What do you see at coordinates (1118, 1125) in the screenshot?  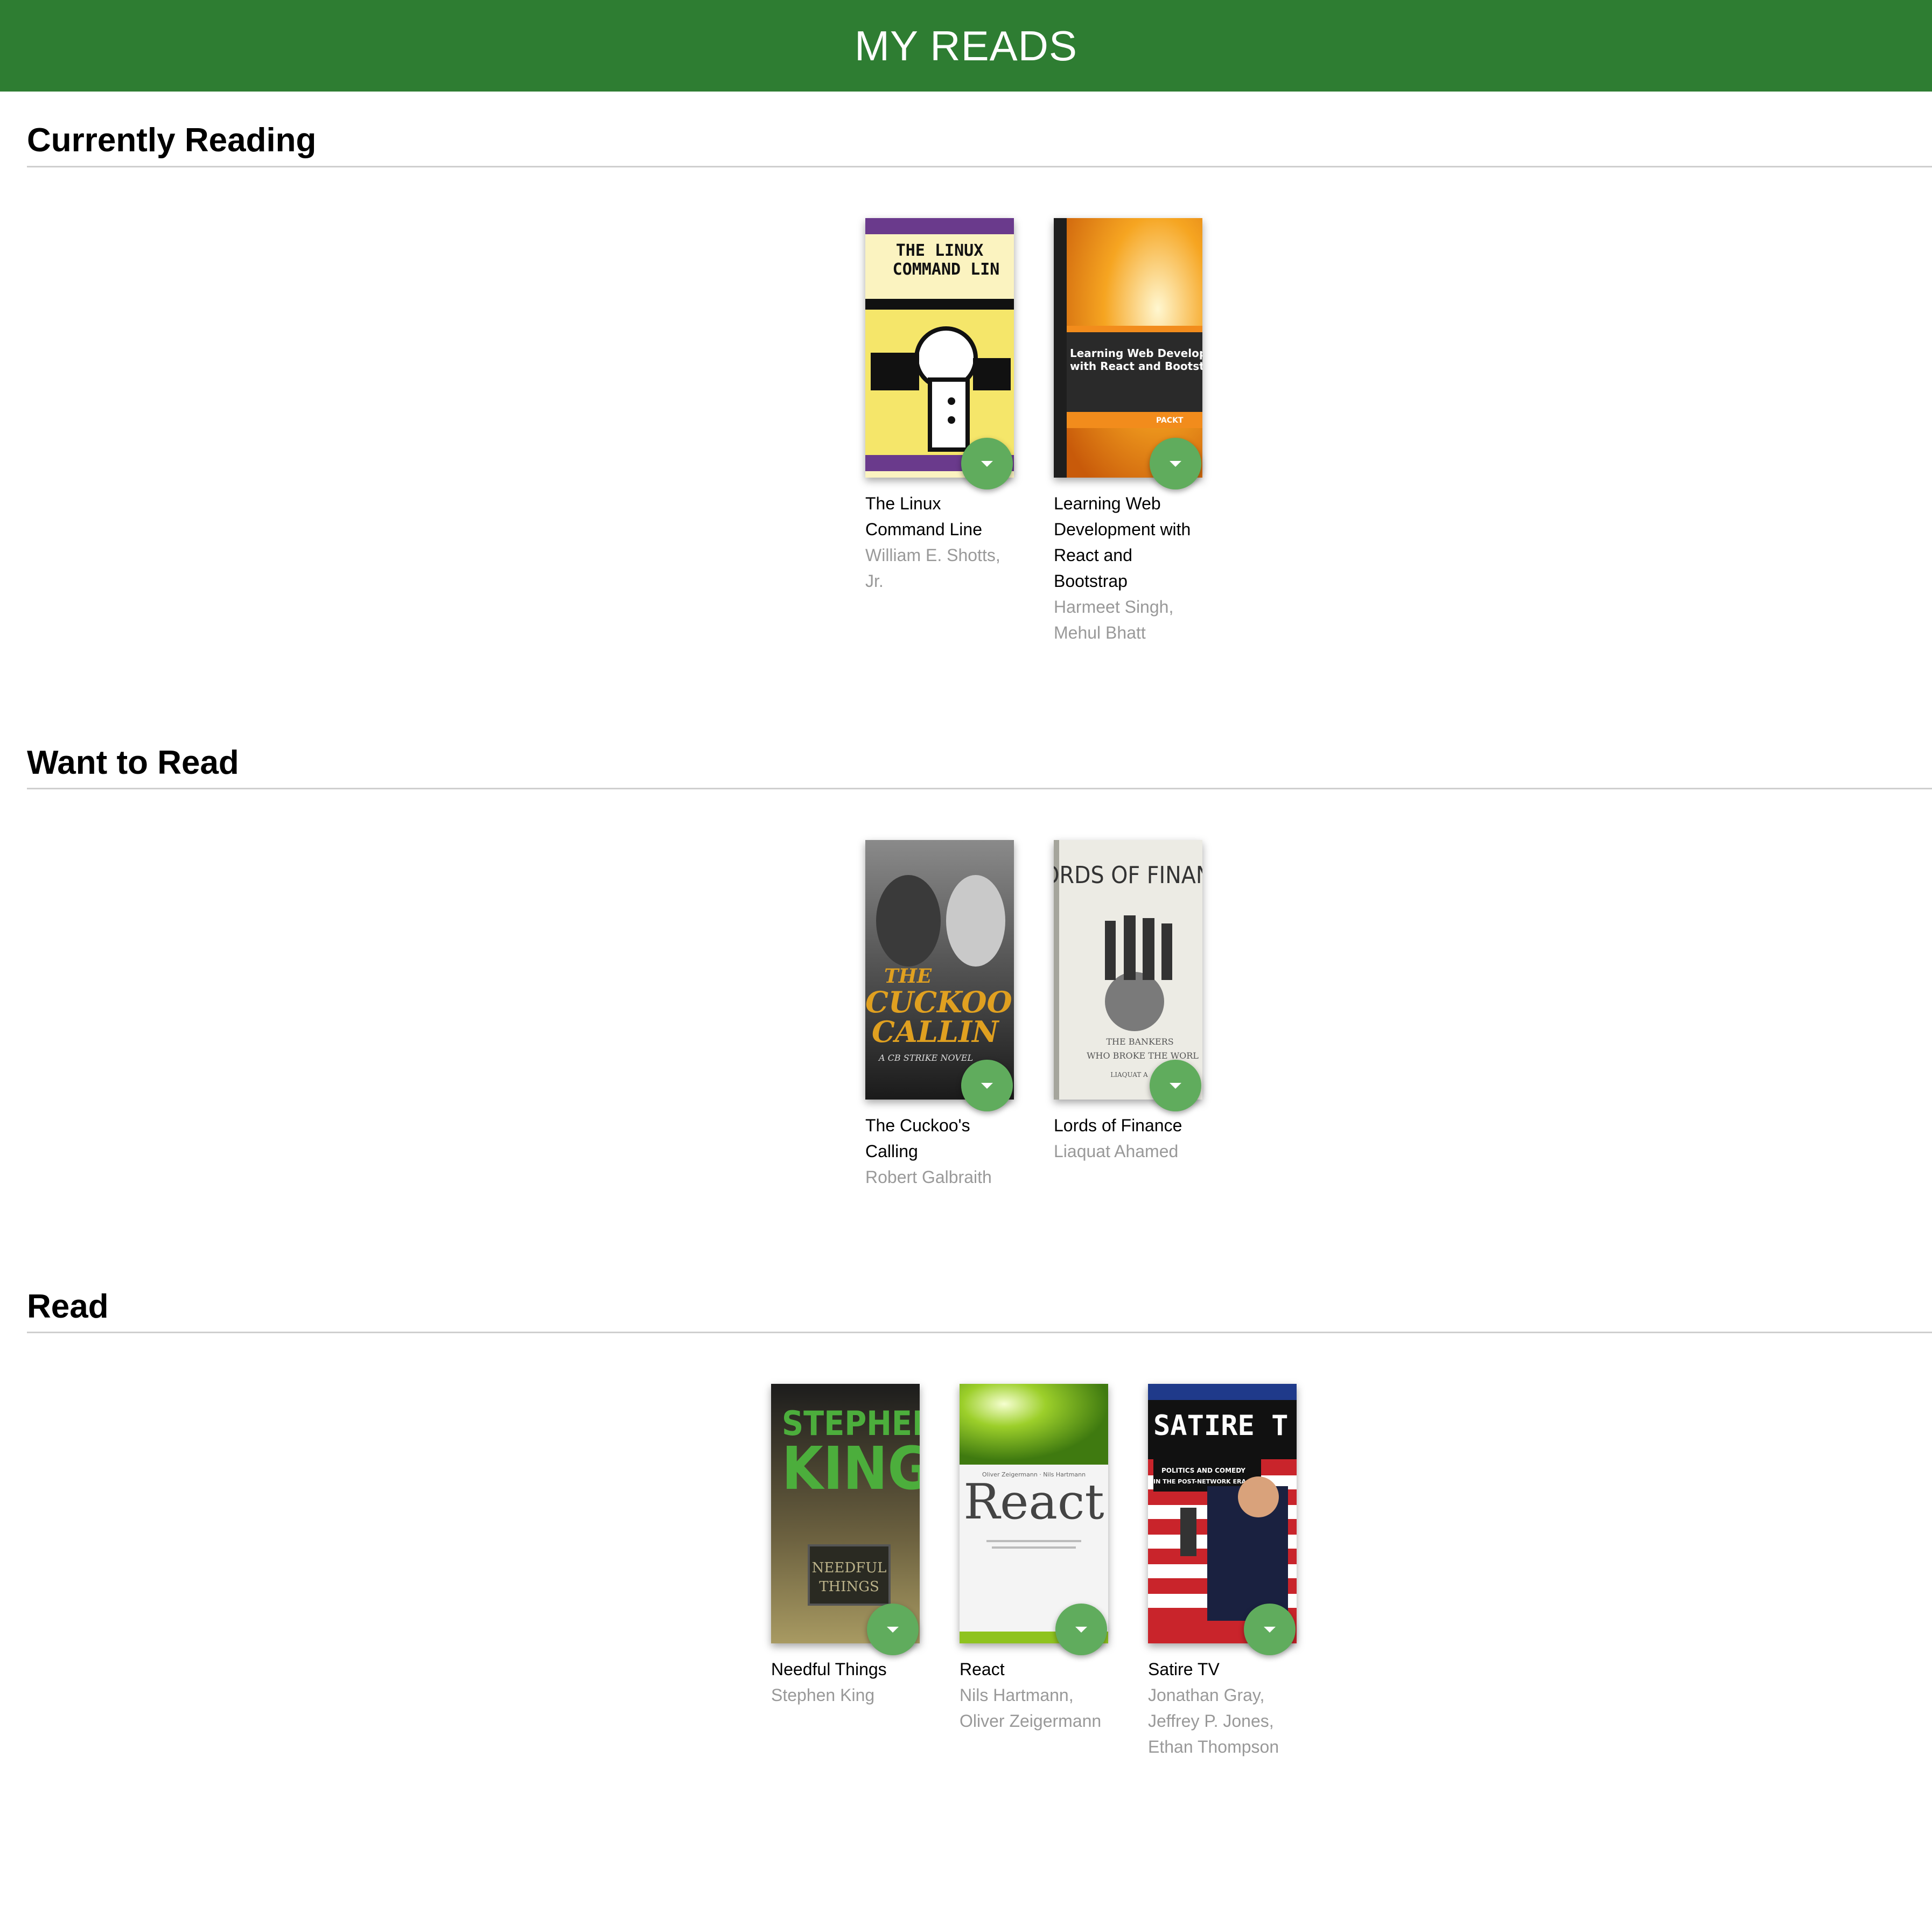 I see `book-title: Lords of Finance` at bounding box center [1118, 1125].